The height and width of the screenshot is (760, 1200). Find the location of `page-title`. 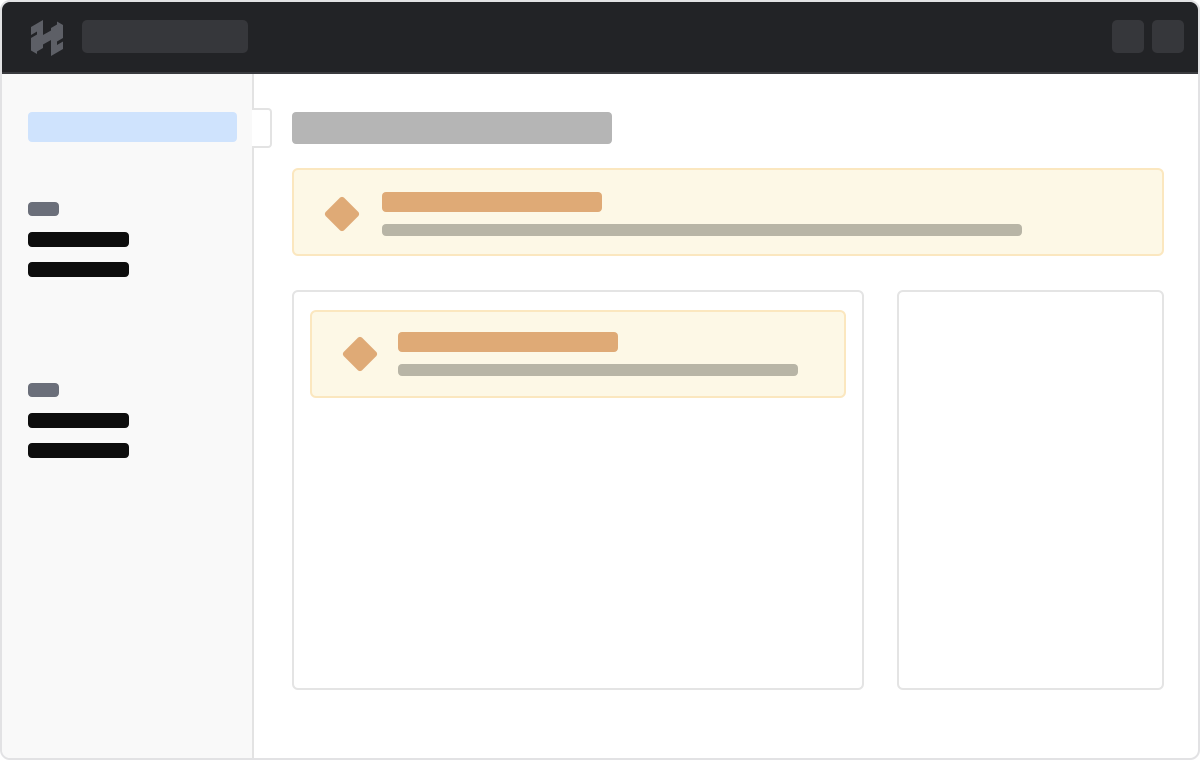

page-title is located at coordinates (452, 128).